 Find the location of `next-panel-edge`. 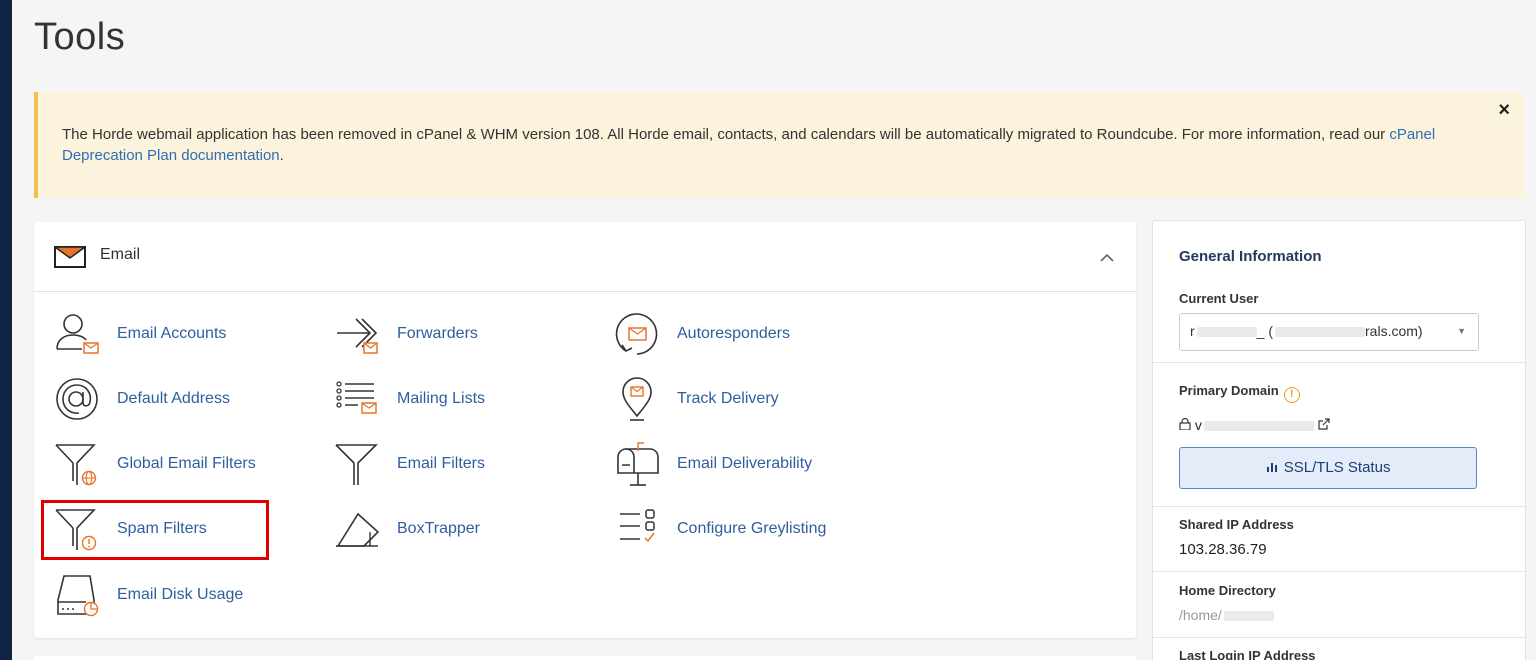

next-panel-edge is located at coordinates (585, 658).